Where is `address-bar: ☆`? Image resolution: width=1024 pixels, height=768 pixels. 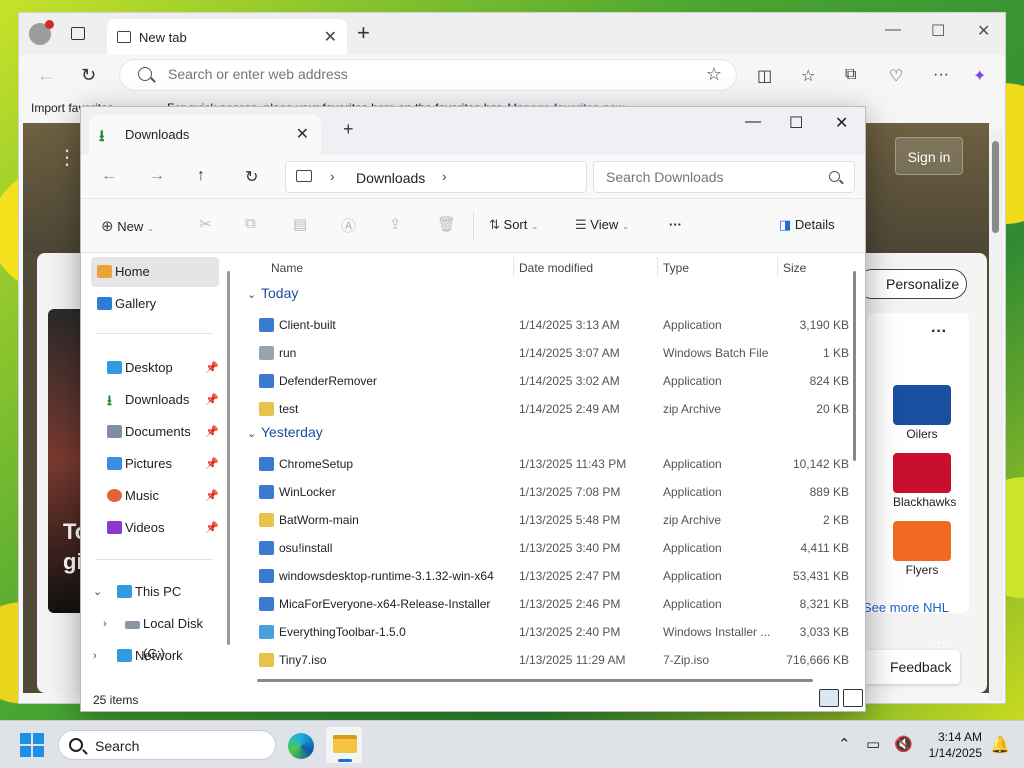 address-bar: ☆ is located at coordinates (428, 75).